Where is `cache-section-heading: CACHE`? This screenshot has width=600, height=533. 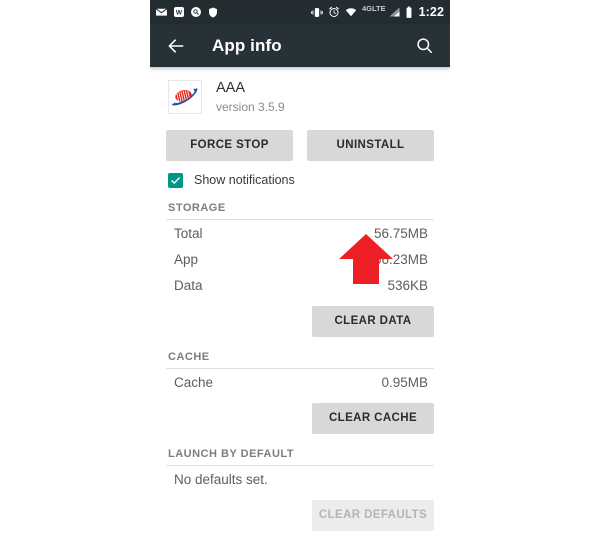 cache-section-heading: CACHE is located at coordinates (189, 356).